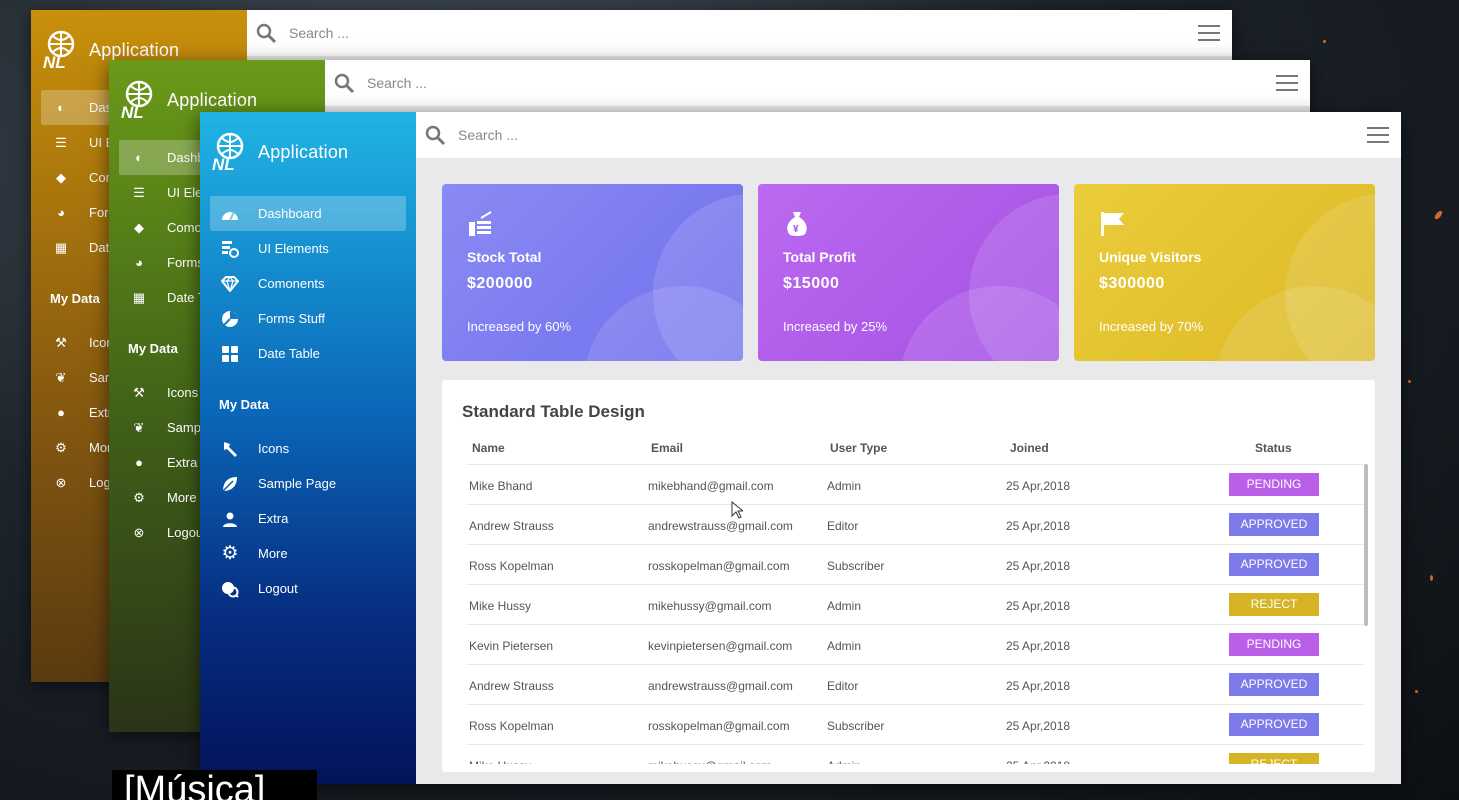 The height and width of the screenshot is (800, 1459). I want to click on cell-name: Mike Bhand, so click(501, 486).